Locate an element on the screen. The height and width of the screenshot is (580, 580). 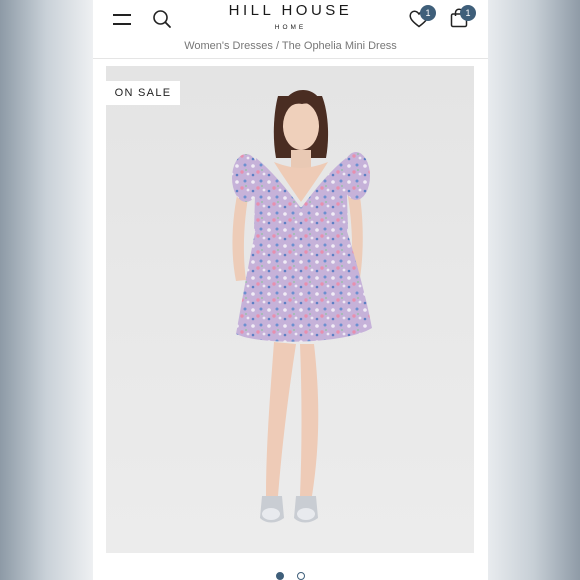
breadcrumb-current: The Ophelia Mini Dress is located at coordinates (339, 46).